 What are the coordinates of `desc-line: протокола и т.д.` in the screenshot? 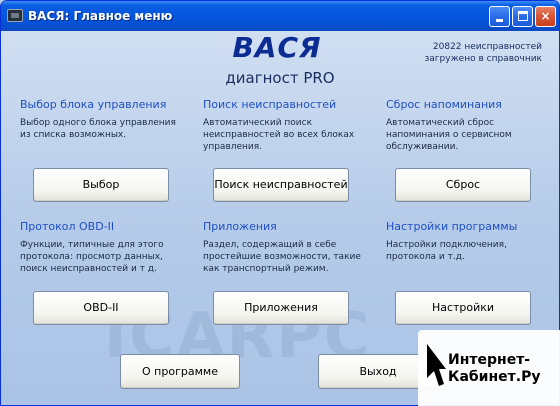 It's located at (425, 257).